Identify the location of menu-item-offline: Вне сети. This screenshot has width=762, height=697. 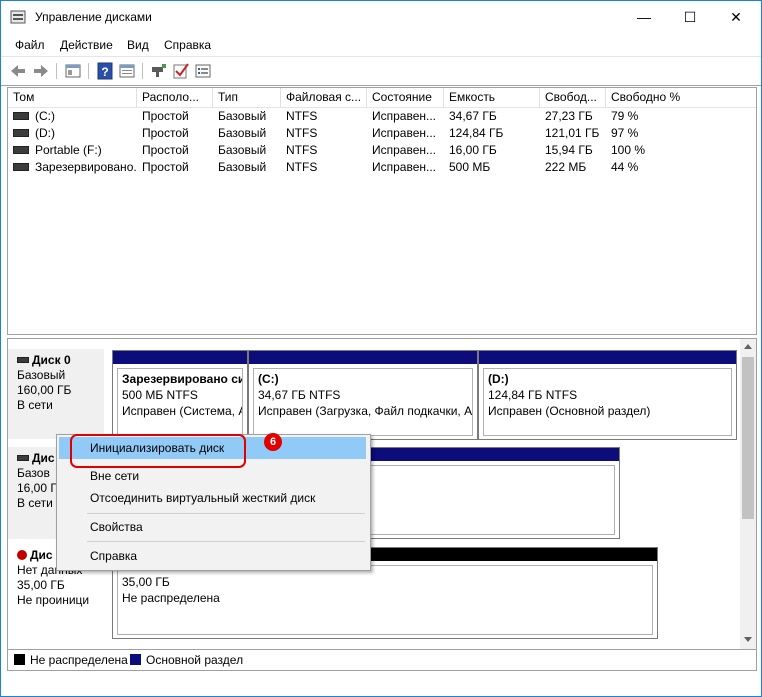
(212, 476).